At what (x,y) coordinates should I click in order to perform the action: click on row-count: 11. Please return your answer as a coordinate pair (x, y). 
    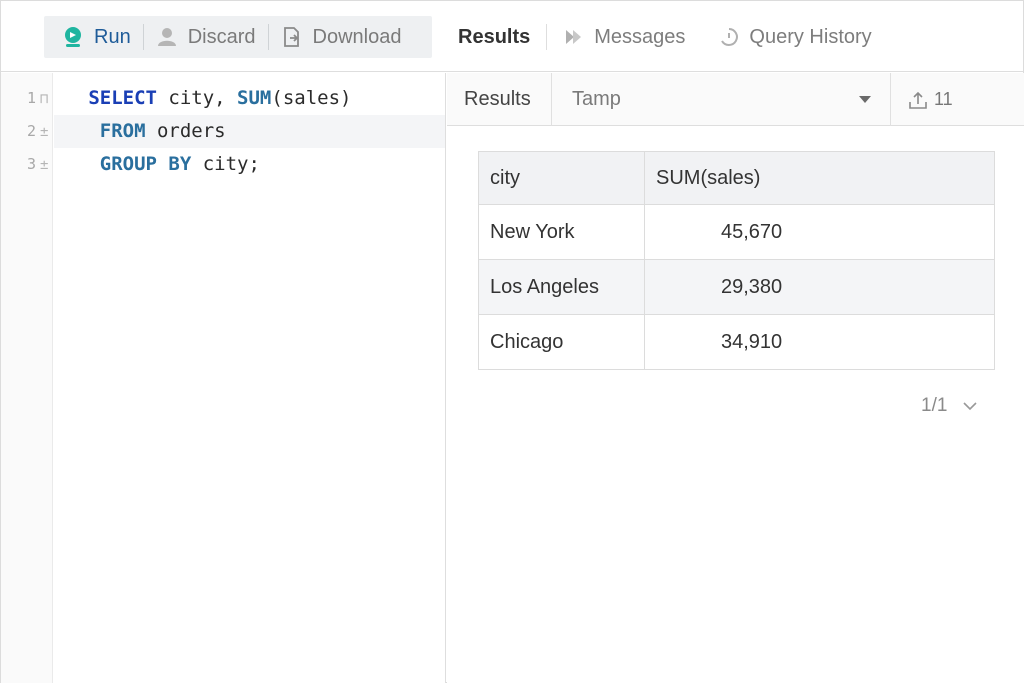
    Looking at the image, I should click on (943, 99).